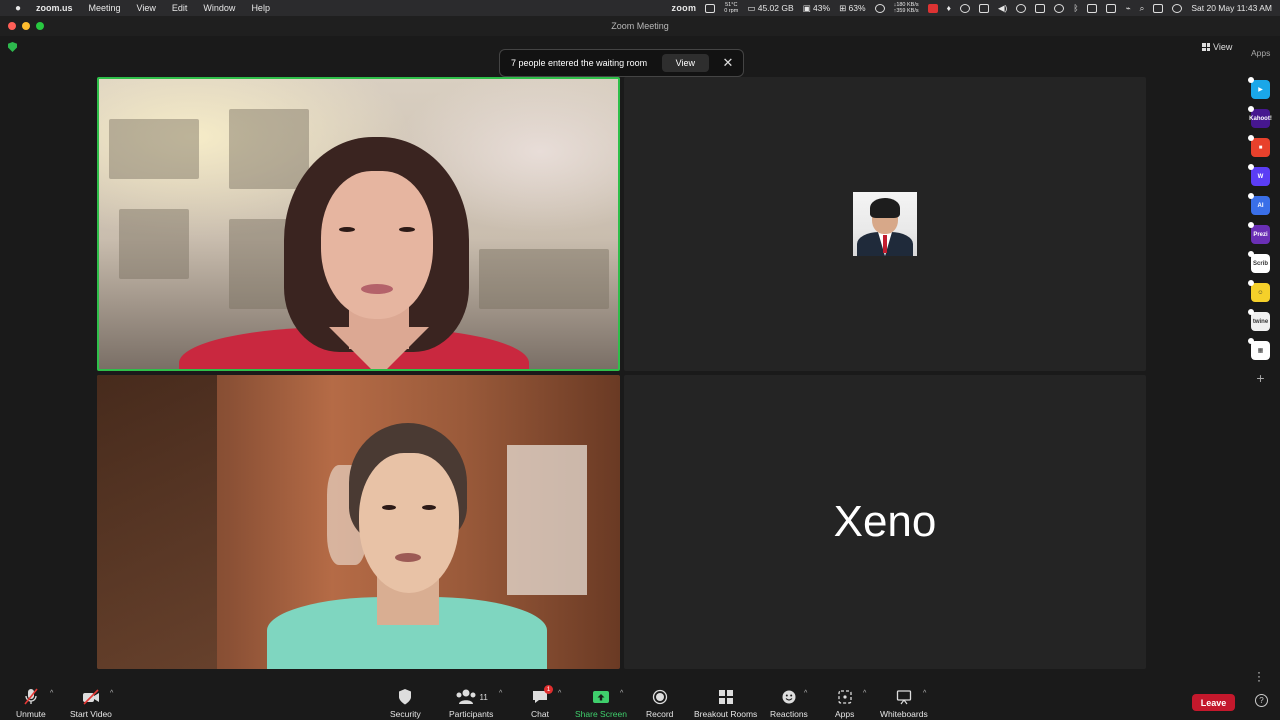  I want to click on share-screen-label: Share Screen, so click(601, 714).